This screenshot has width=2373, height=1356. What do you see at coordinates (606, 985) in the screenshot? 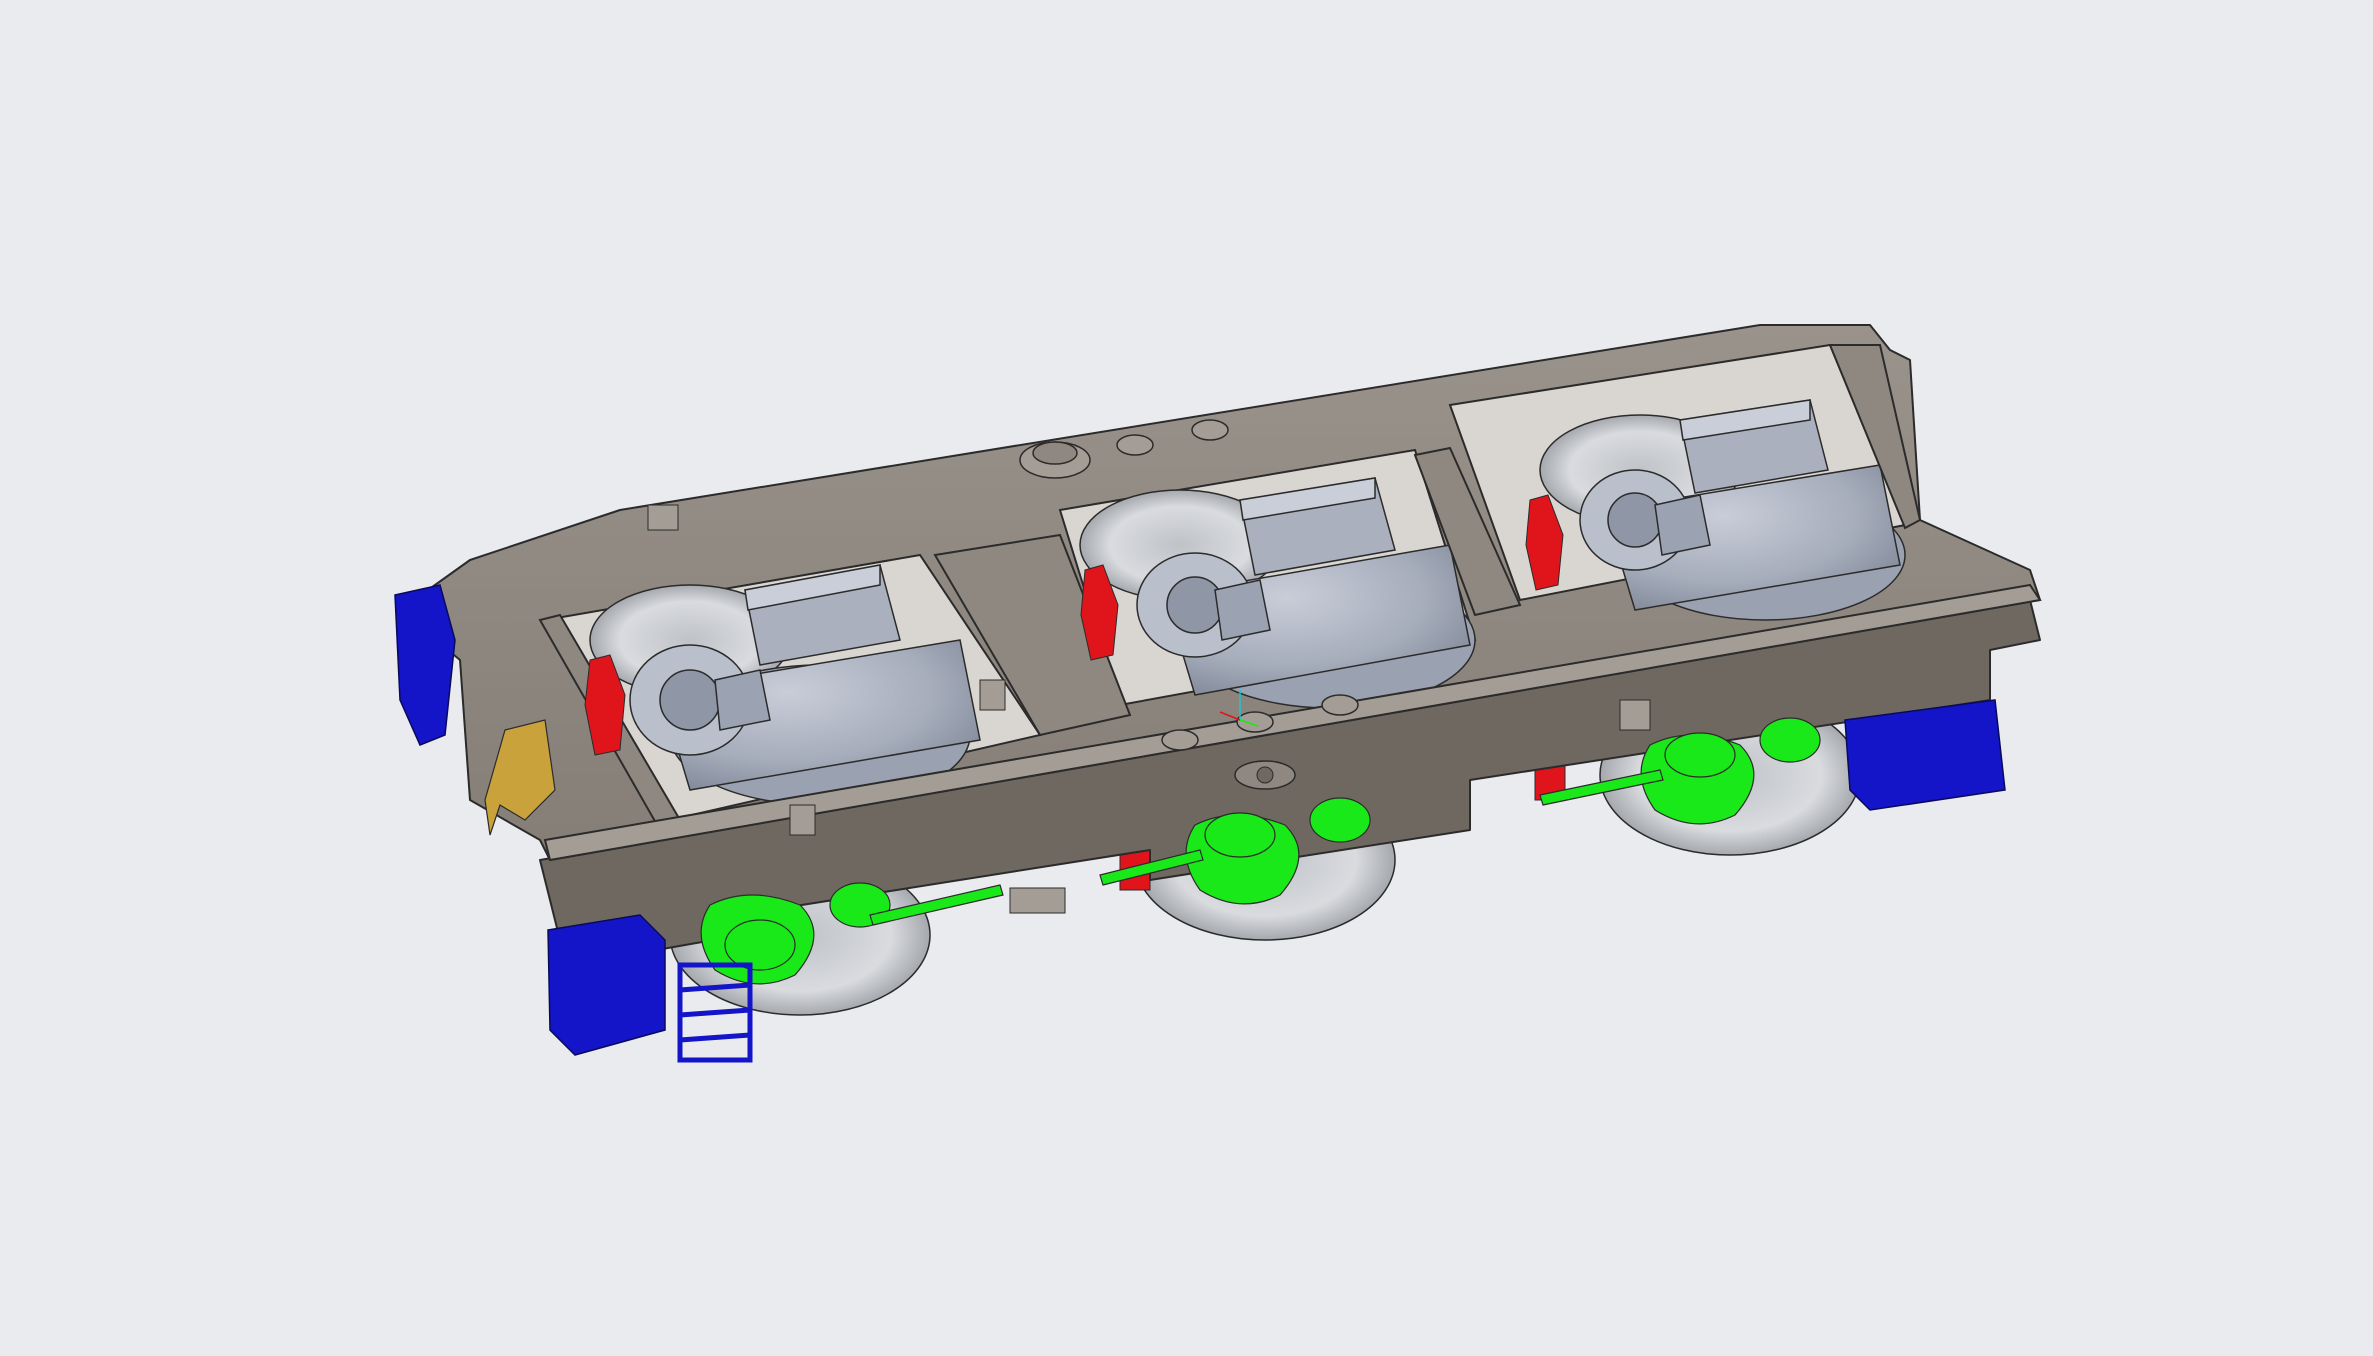
I see `buffer-left-lower` at bounding box center [606, 985].